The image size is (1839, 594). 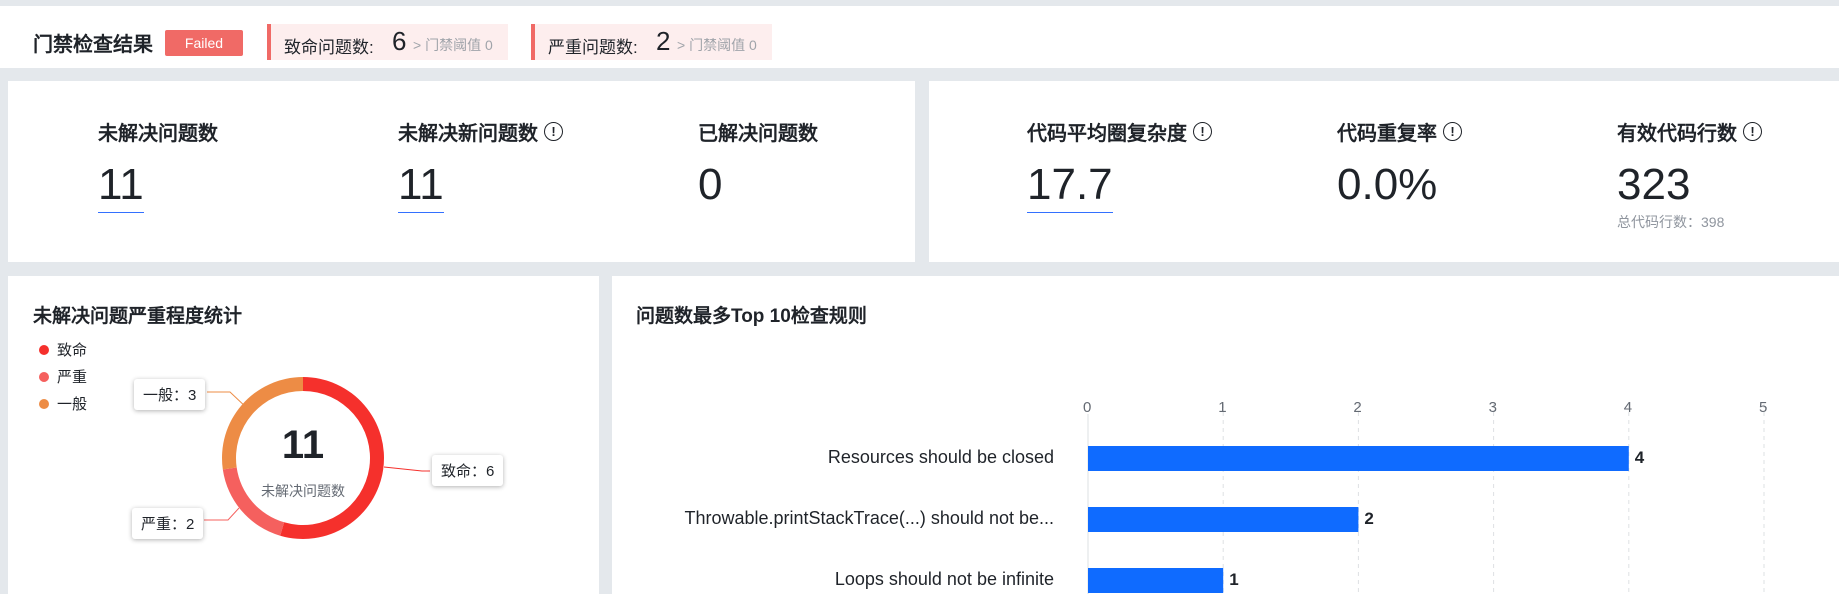 What do you see at coordinates (406, 469) in the screenshot?
I see `leader-line-fatal` at bounding box center [406, 469].